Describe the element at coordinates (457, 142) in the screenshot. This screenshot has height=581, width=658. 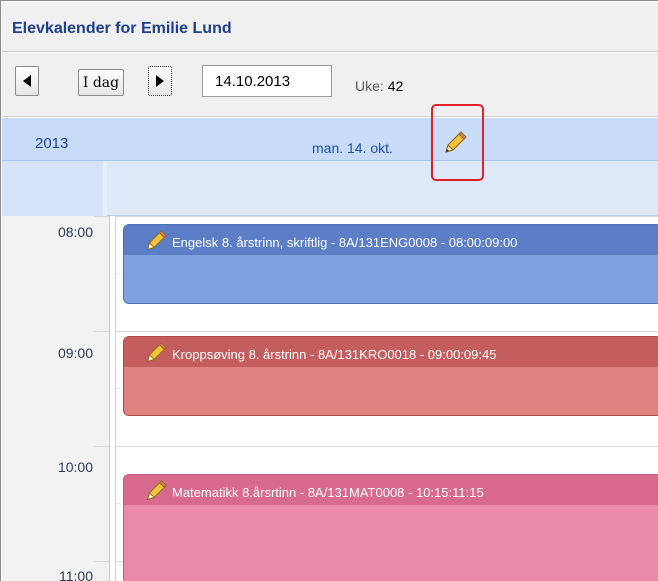
I see `highlight-box` at that location.